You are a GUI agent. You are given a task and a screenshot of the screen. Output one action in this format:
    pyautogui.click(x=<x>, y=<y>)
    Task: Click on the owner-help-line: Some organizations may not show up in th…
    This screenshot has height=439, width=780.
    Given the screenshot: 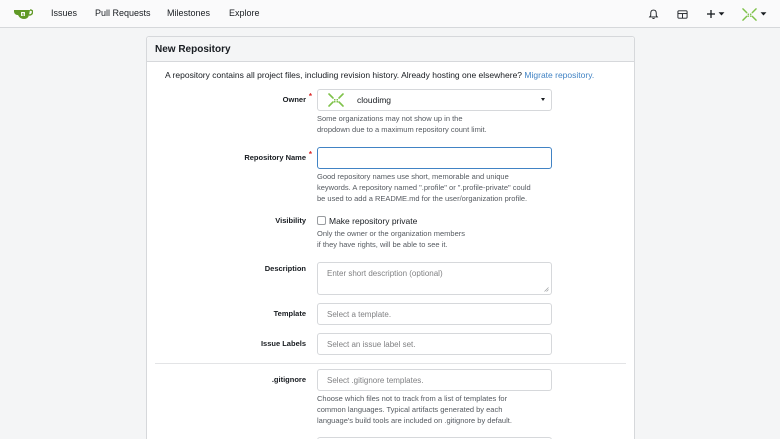 What is the action you would take?
    pyautogui.click(x=390, y=118)
    